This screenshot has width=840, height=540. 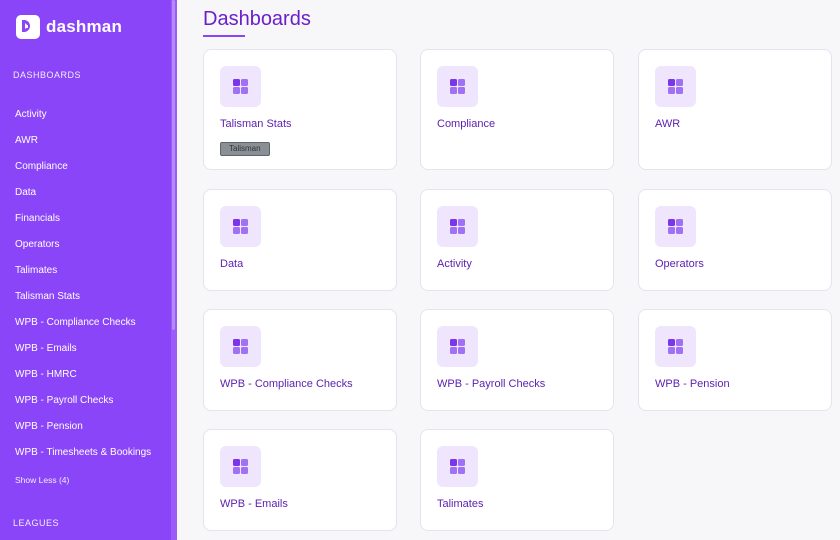 What do you see at coordinates (83, 379) in the screenshot?
I see `sidebar-item-wpb-hmrc: WPB - HMRC` at bounding box center [83, 379].